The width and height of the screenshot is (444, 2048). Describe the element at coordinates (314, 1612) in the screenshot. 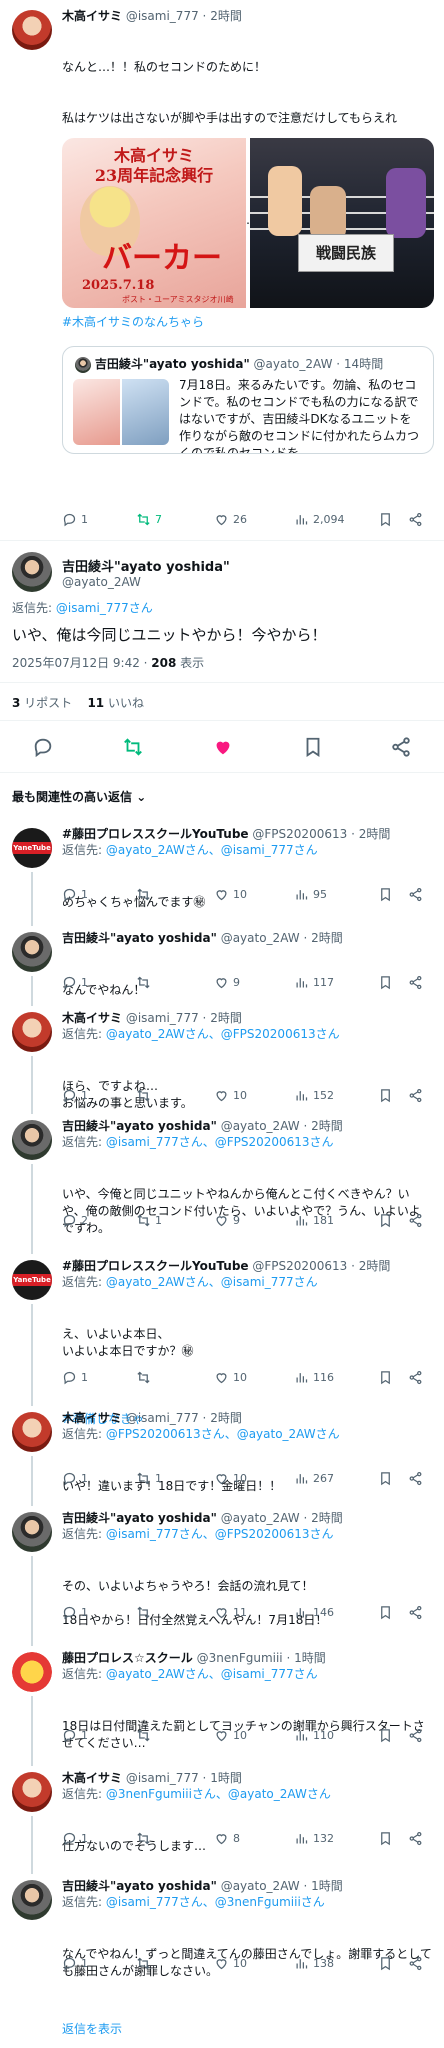

I see `views-button: 146` at that location.